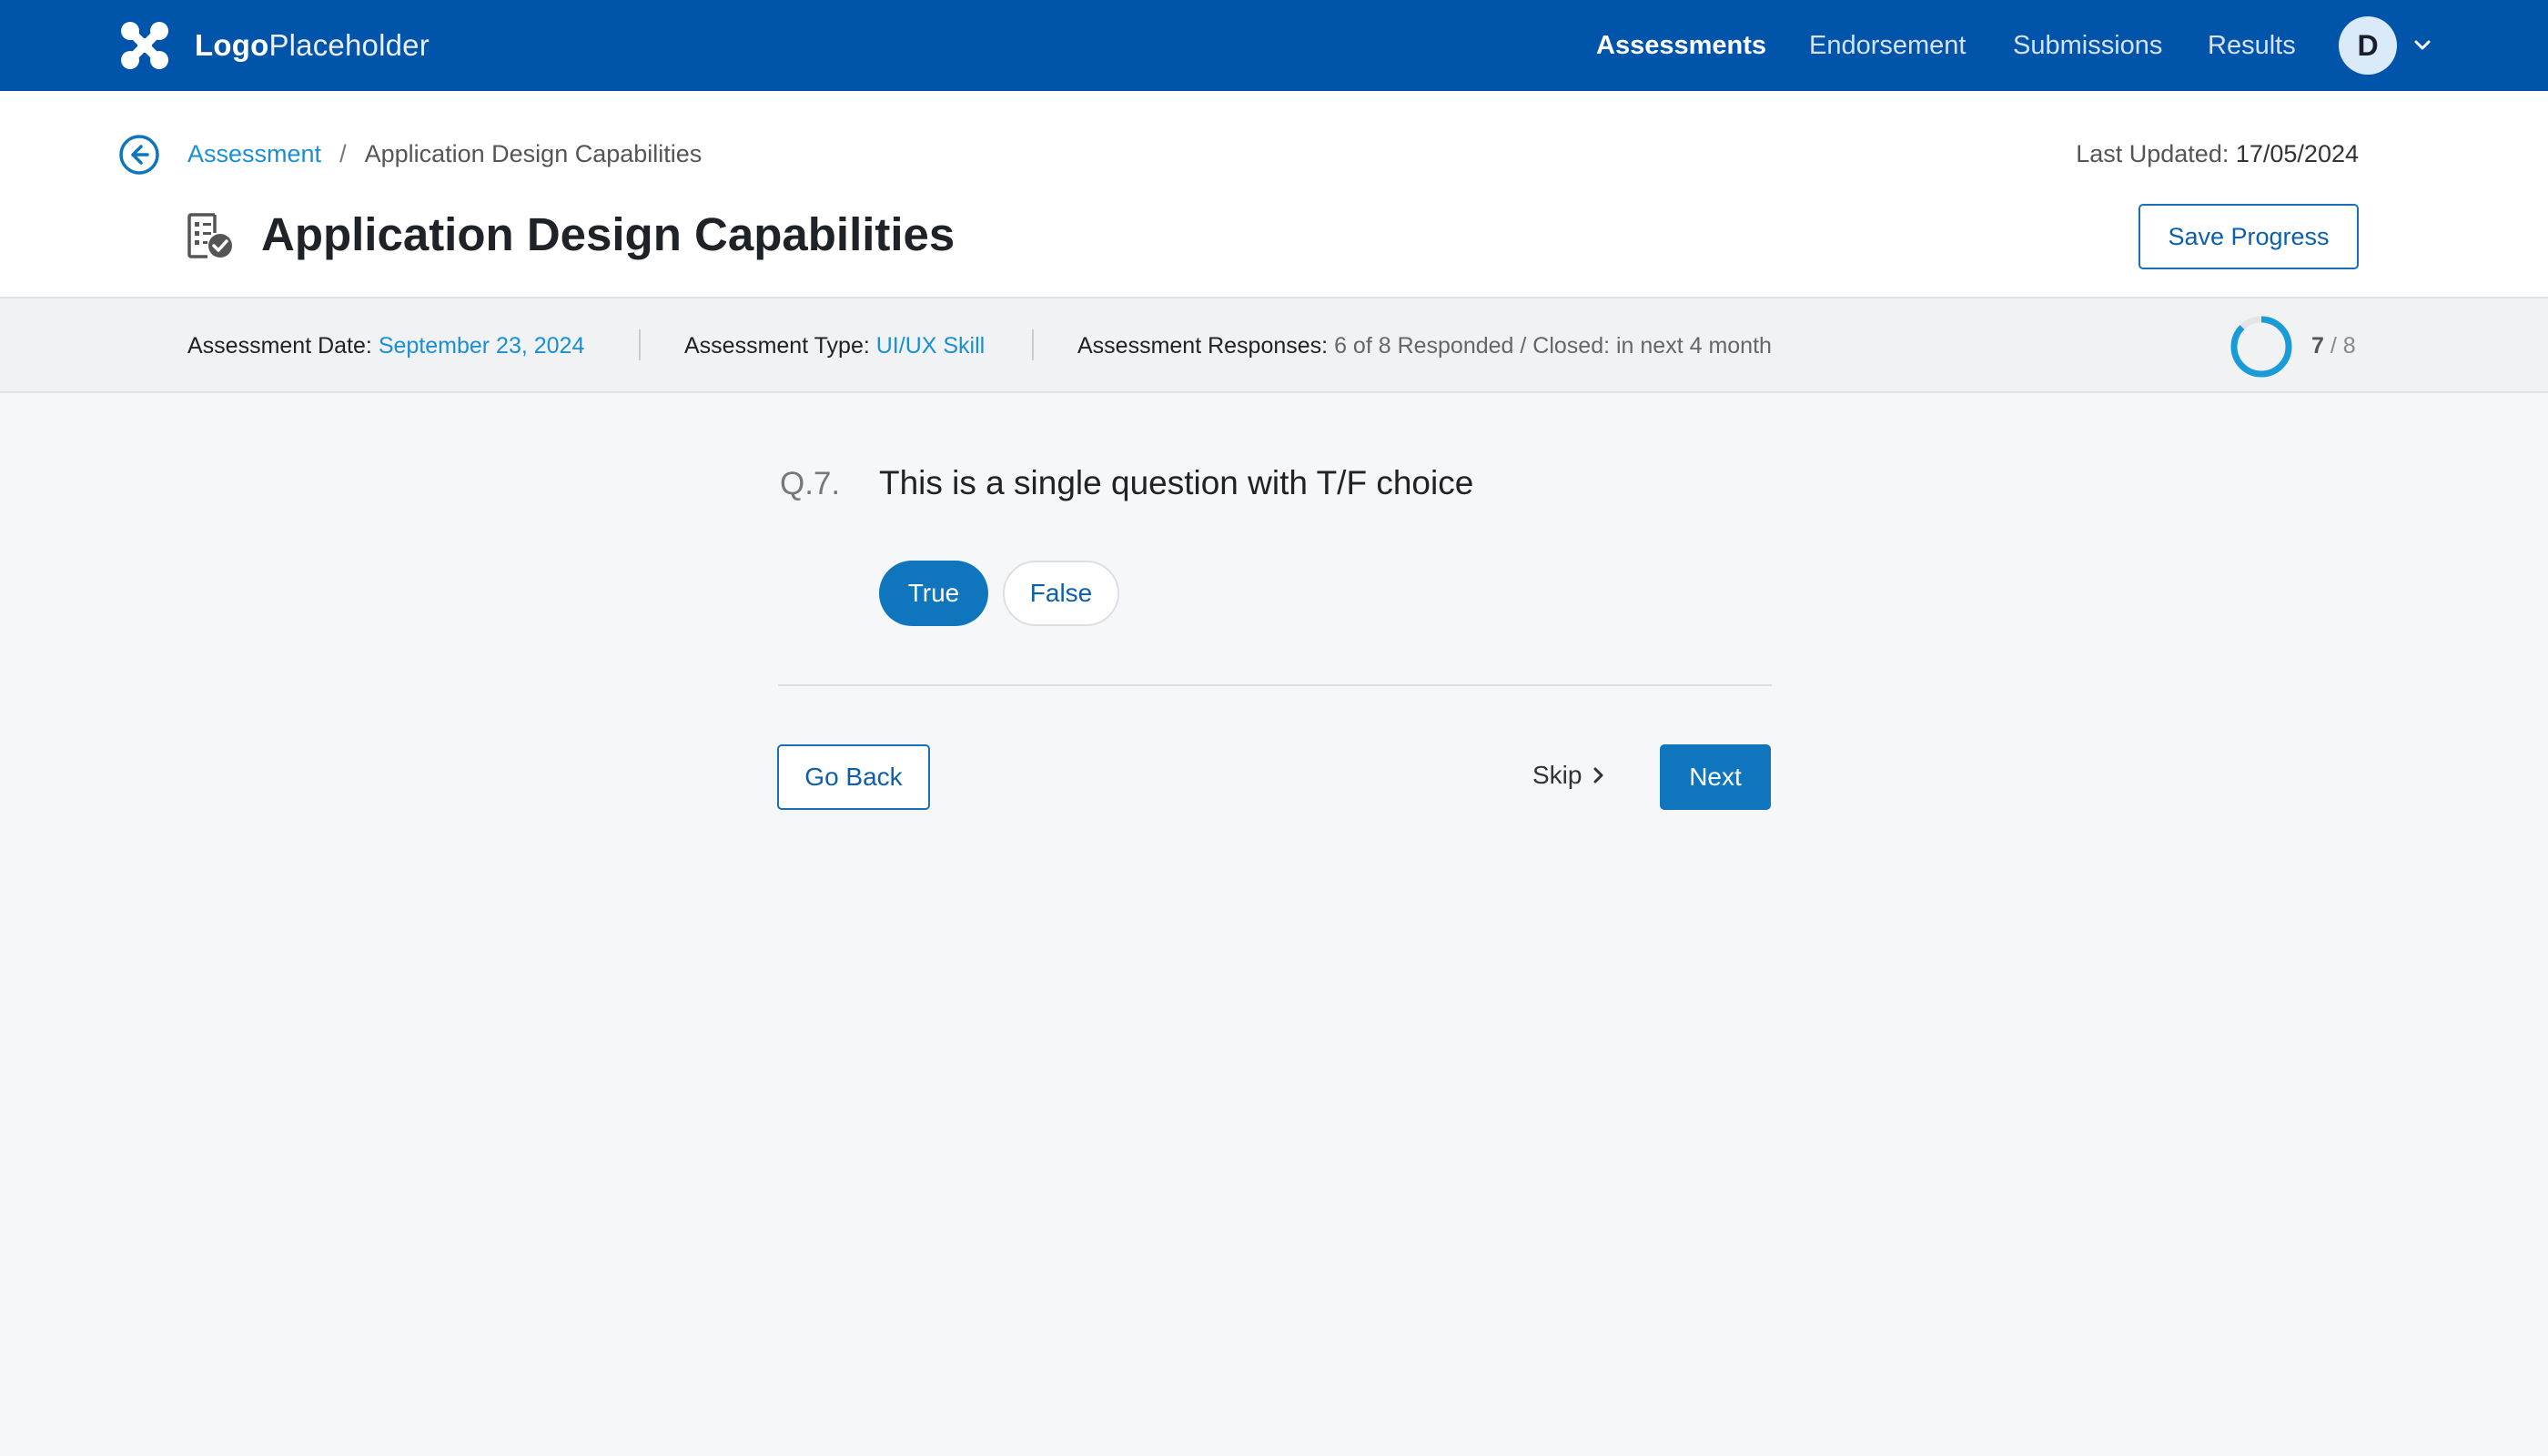  What do you see at coordinates (280, 346) in the screenshot?
I see `assessment-date-label: Assessment Date:` at bounding box center [280, 346].